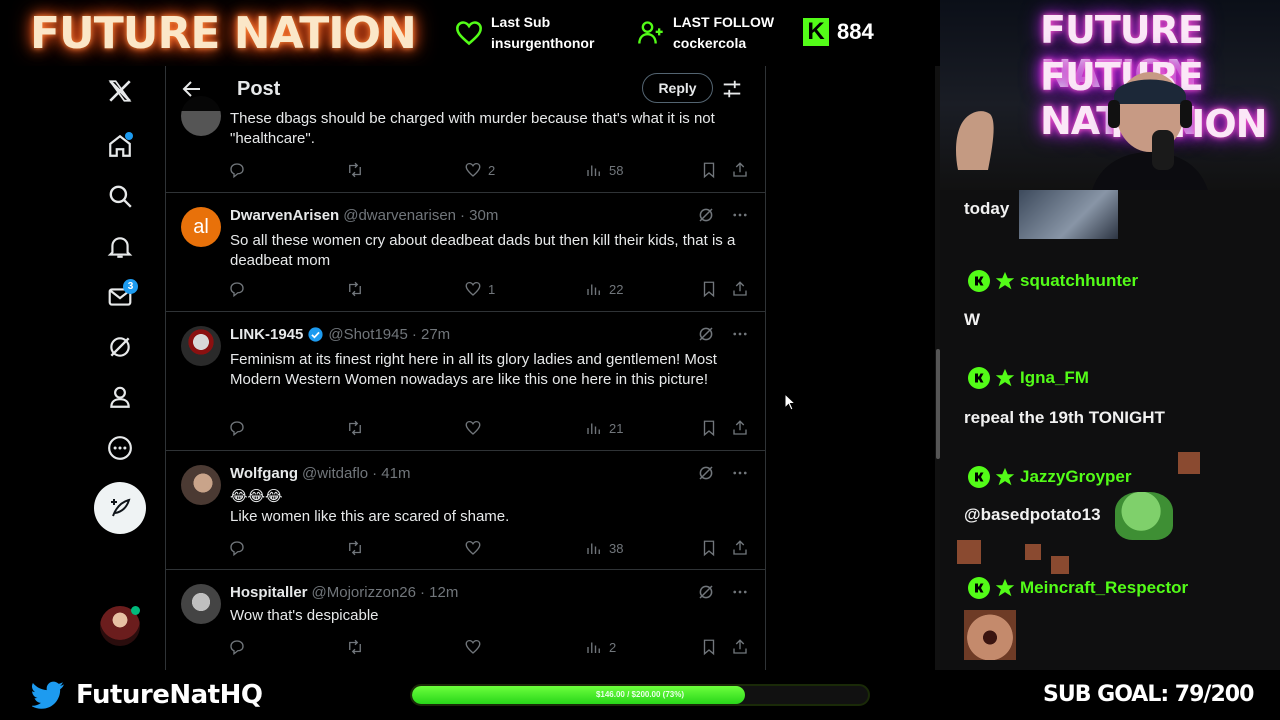  What do you see at coordinates (431, 334) in the screenshot?
I see `tweet-time: · 27m` at bounding box center [431, 334].